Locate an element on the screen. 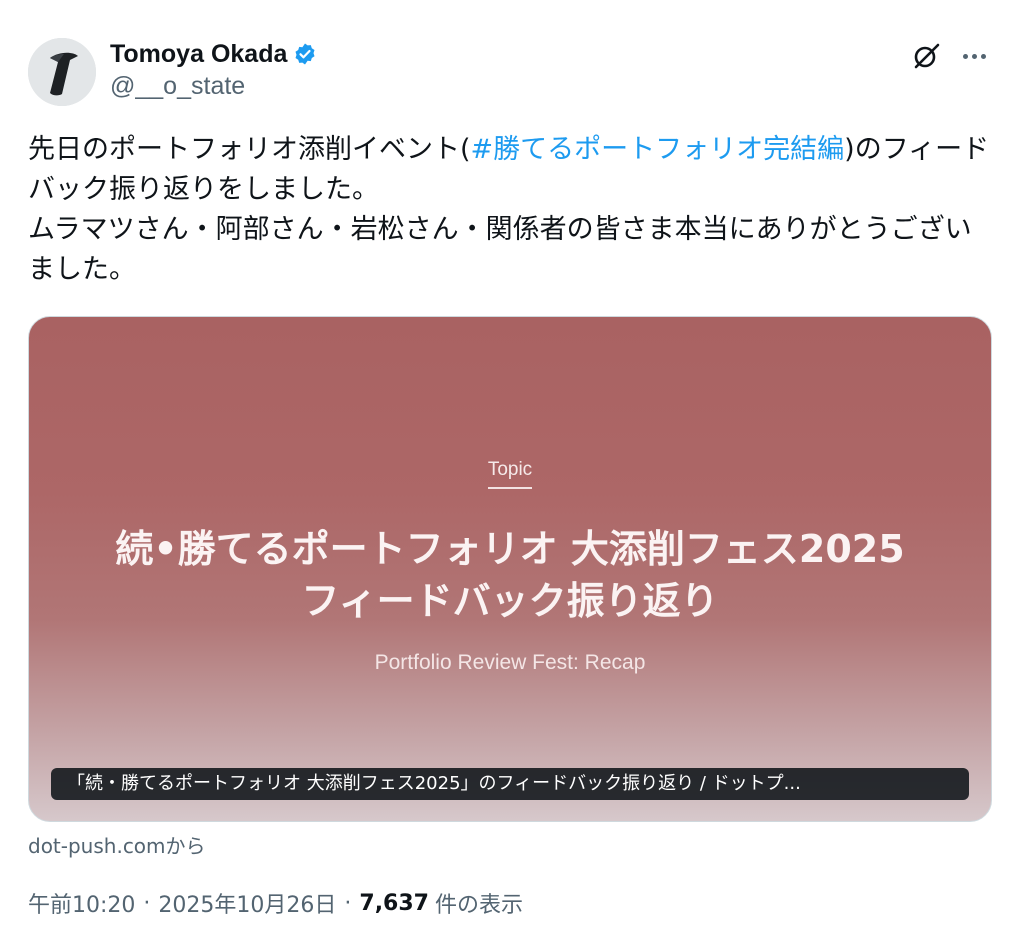 Image resolution: width=1024 pixels, height=939 pixels. views-label: 件の表示 is located at coordinates (479, 903).